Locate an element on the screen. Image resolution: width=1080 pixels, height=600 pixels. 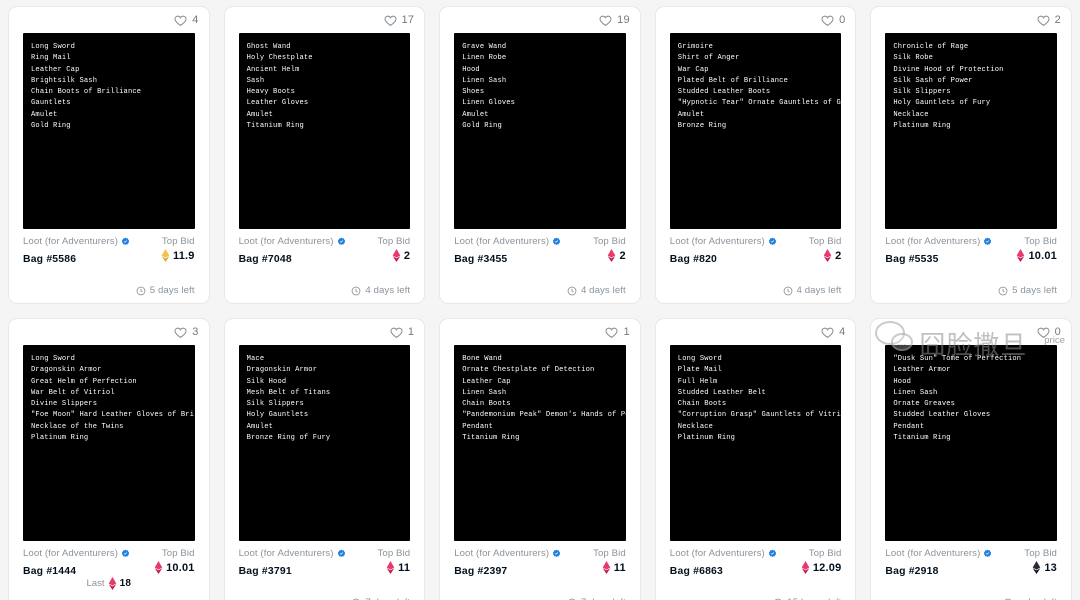
loot-item: Grave Wand is located at coordinates (484, 47).